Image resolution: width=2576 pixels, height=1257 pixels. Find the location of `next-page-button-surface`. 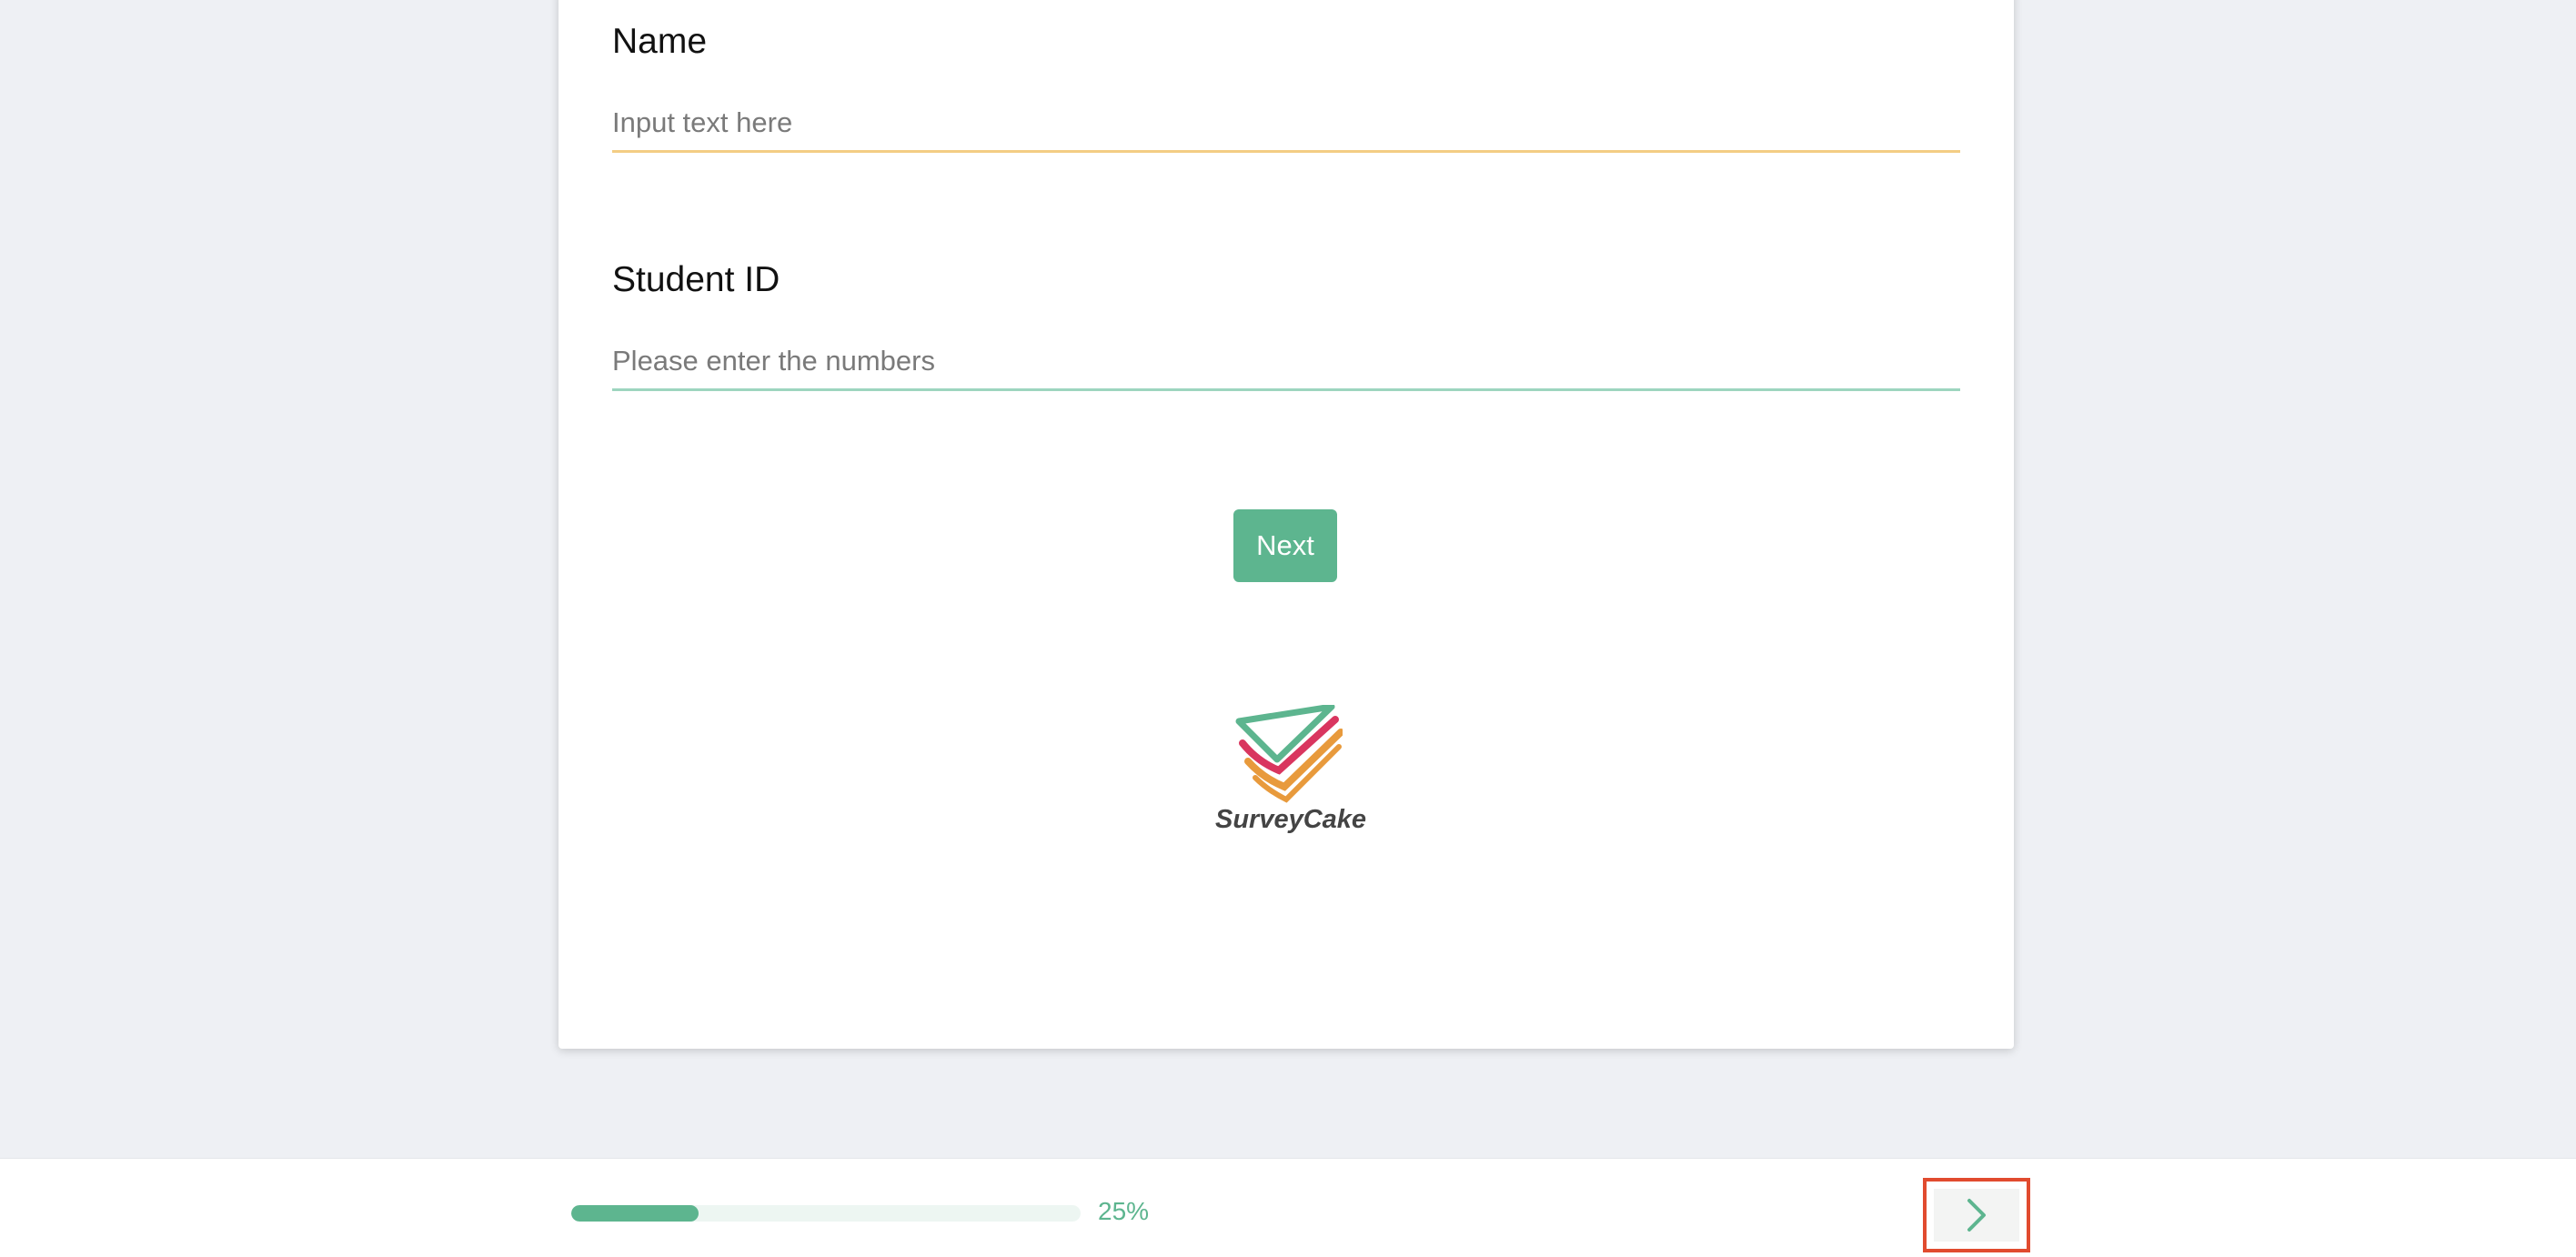

next-page-button-surface is located at coordinates (1976, 1215).